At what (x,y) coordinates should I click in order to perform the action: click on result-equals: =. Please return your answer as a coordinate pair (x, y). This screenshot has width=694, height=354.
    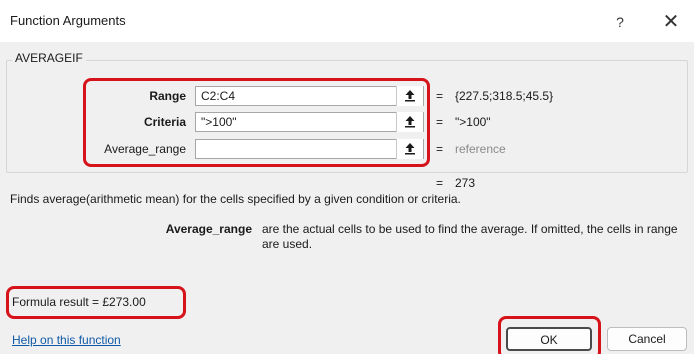
    Looking at the image, I should click on (440, 183).